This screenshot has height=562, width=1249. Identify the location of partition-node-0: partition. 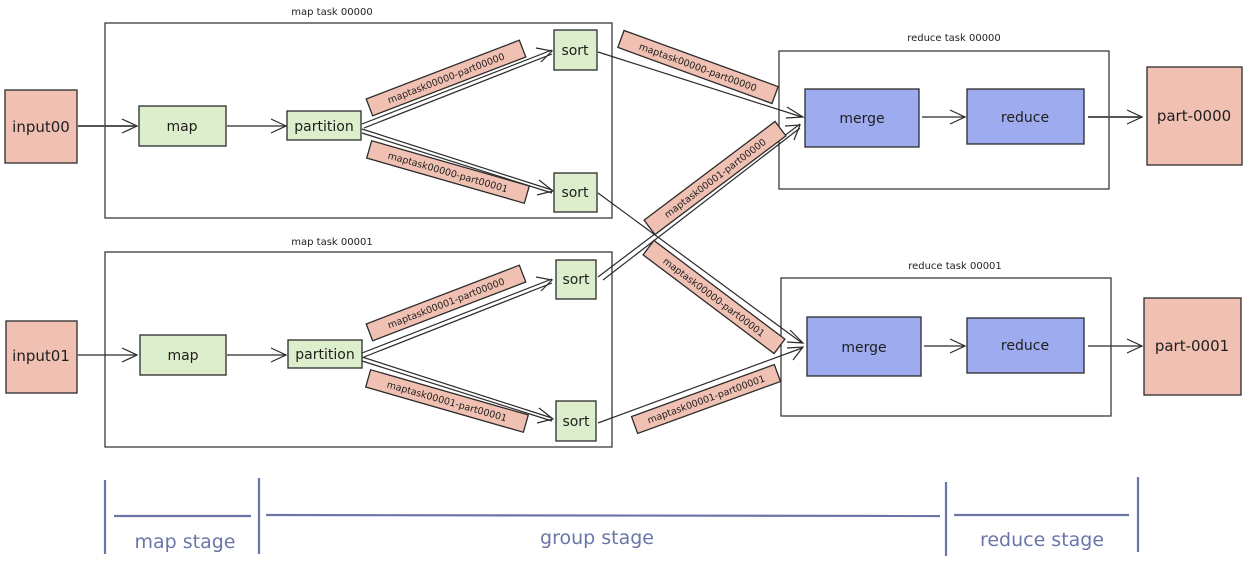
(324, 125).